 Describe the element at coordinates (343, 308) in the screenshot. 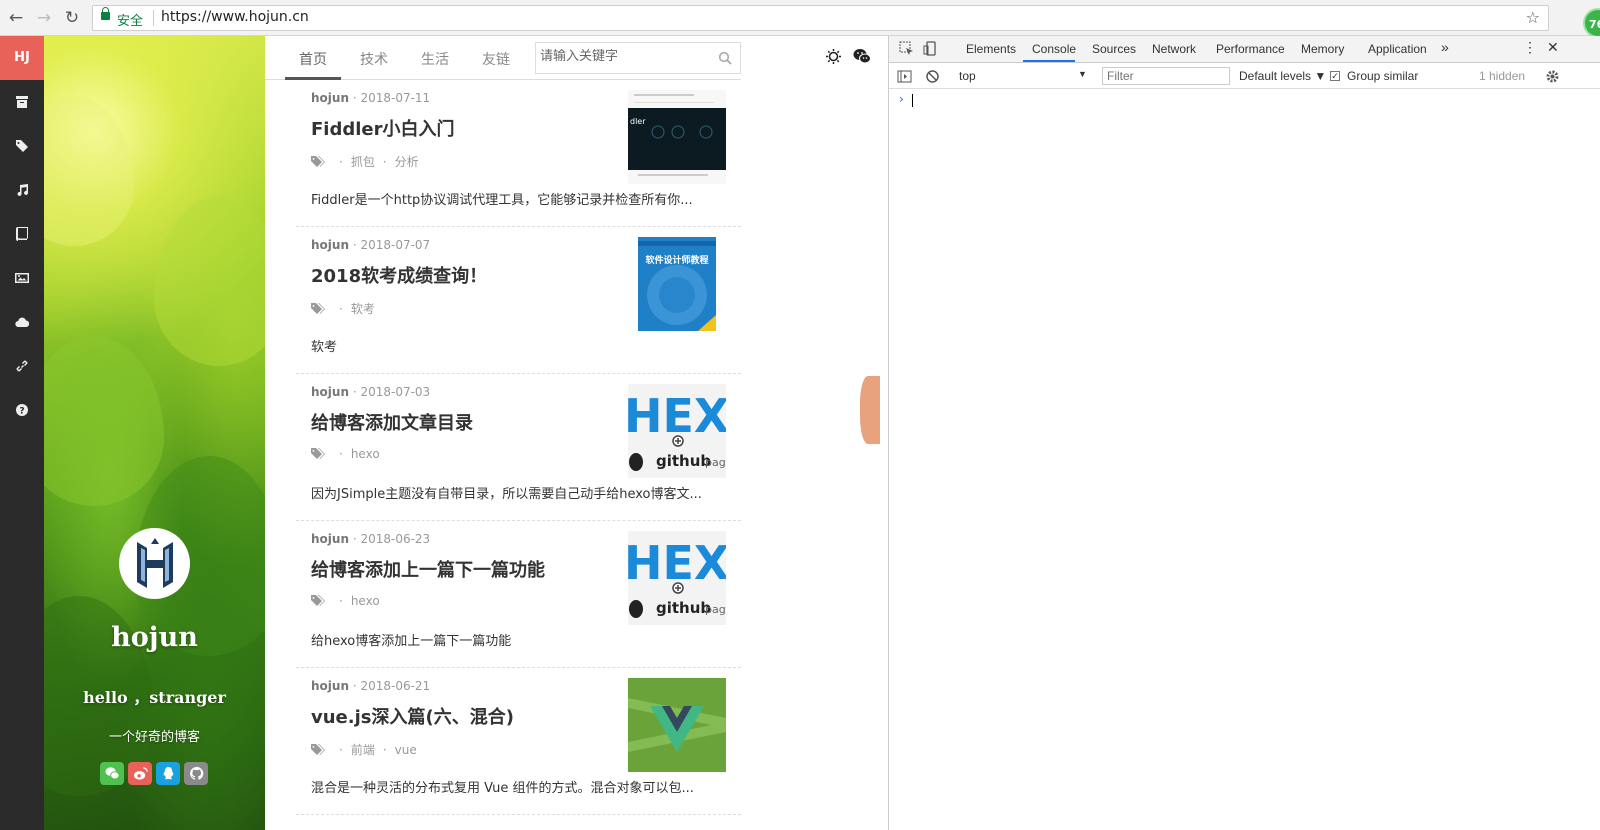

I see `post-tags: · 软考` at that location.